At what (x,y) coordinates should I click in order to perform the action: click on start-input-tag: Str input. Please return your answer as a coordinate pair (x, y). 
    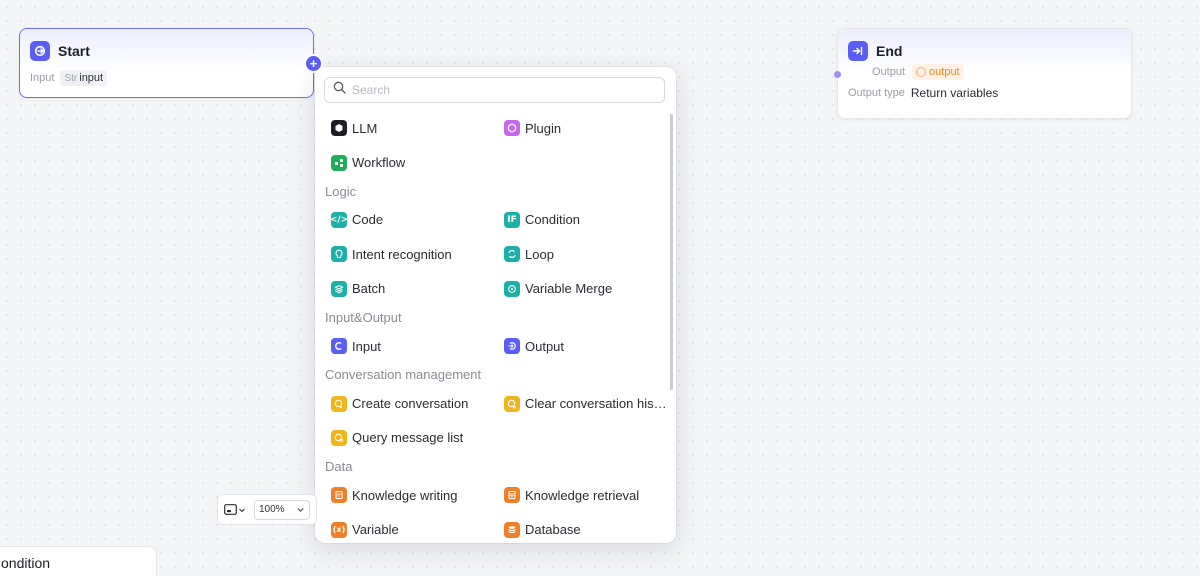
    Looking at the image, I should click on (84, 78).